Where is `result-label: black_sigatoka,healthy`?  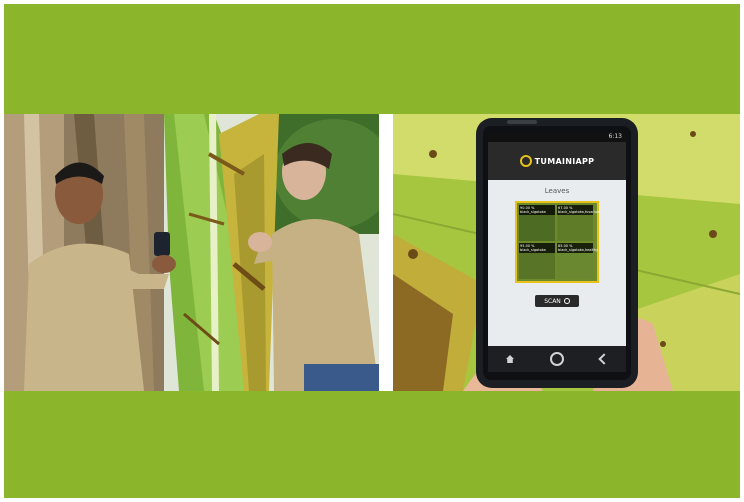 result-label: black_sigatoka,healthy is located at coordinates (578, 250).